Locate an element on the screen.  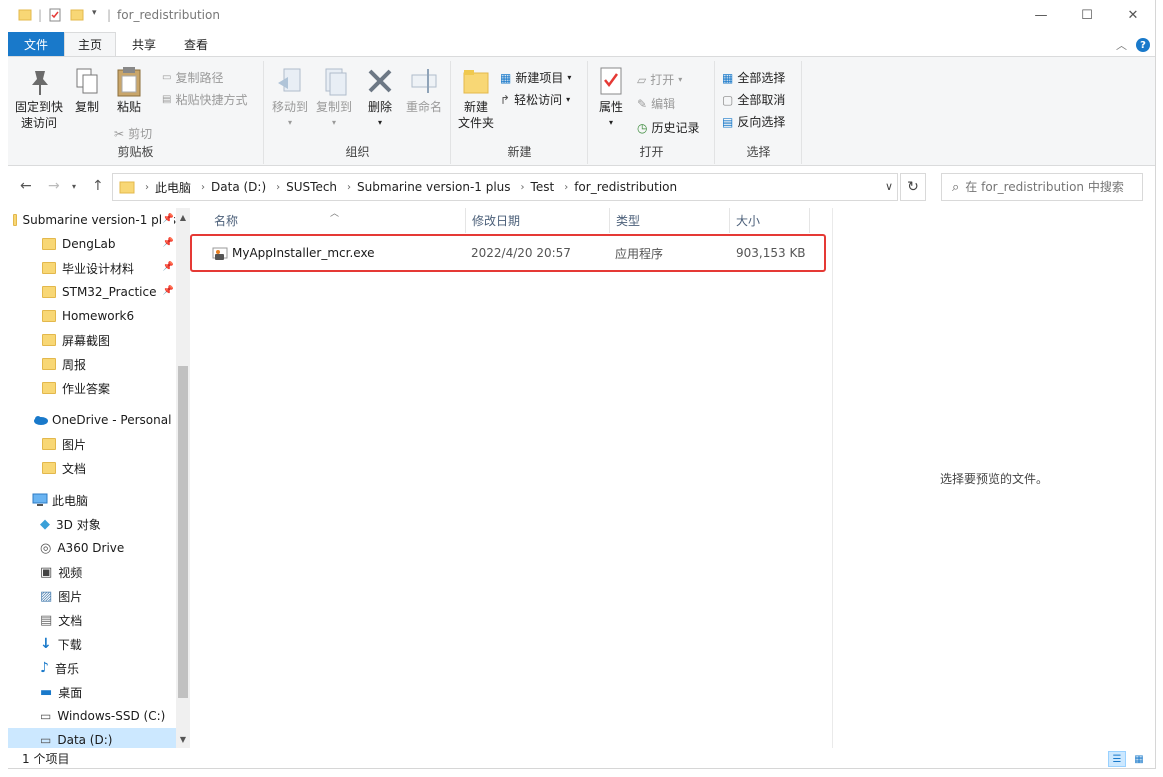
properties-button: 属性 ▾ is located at coordinates (611, 98).